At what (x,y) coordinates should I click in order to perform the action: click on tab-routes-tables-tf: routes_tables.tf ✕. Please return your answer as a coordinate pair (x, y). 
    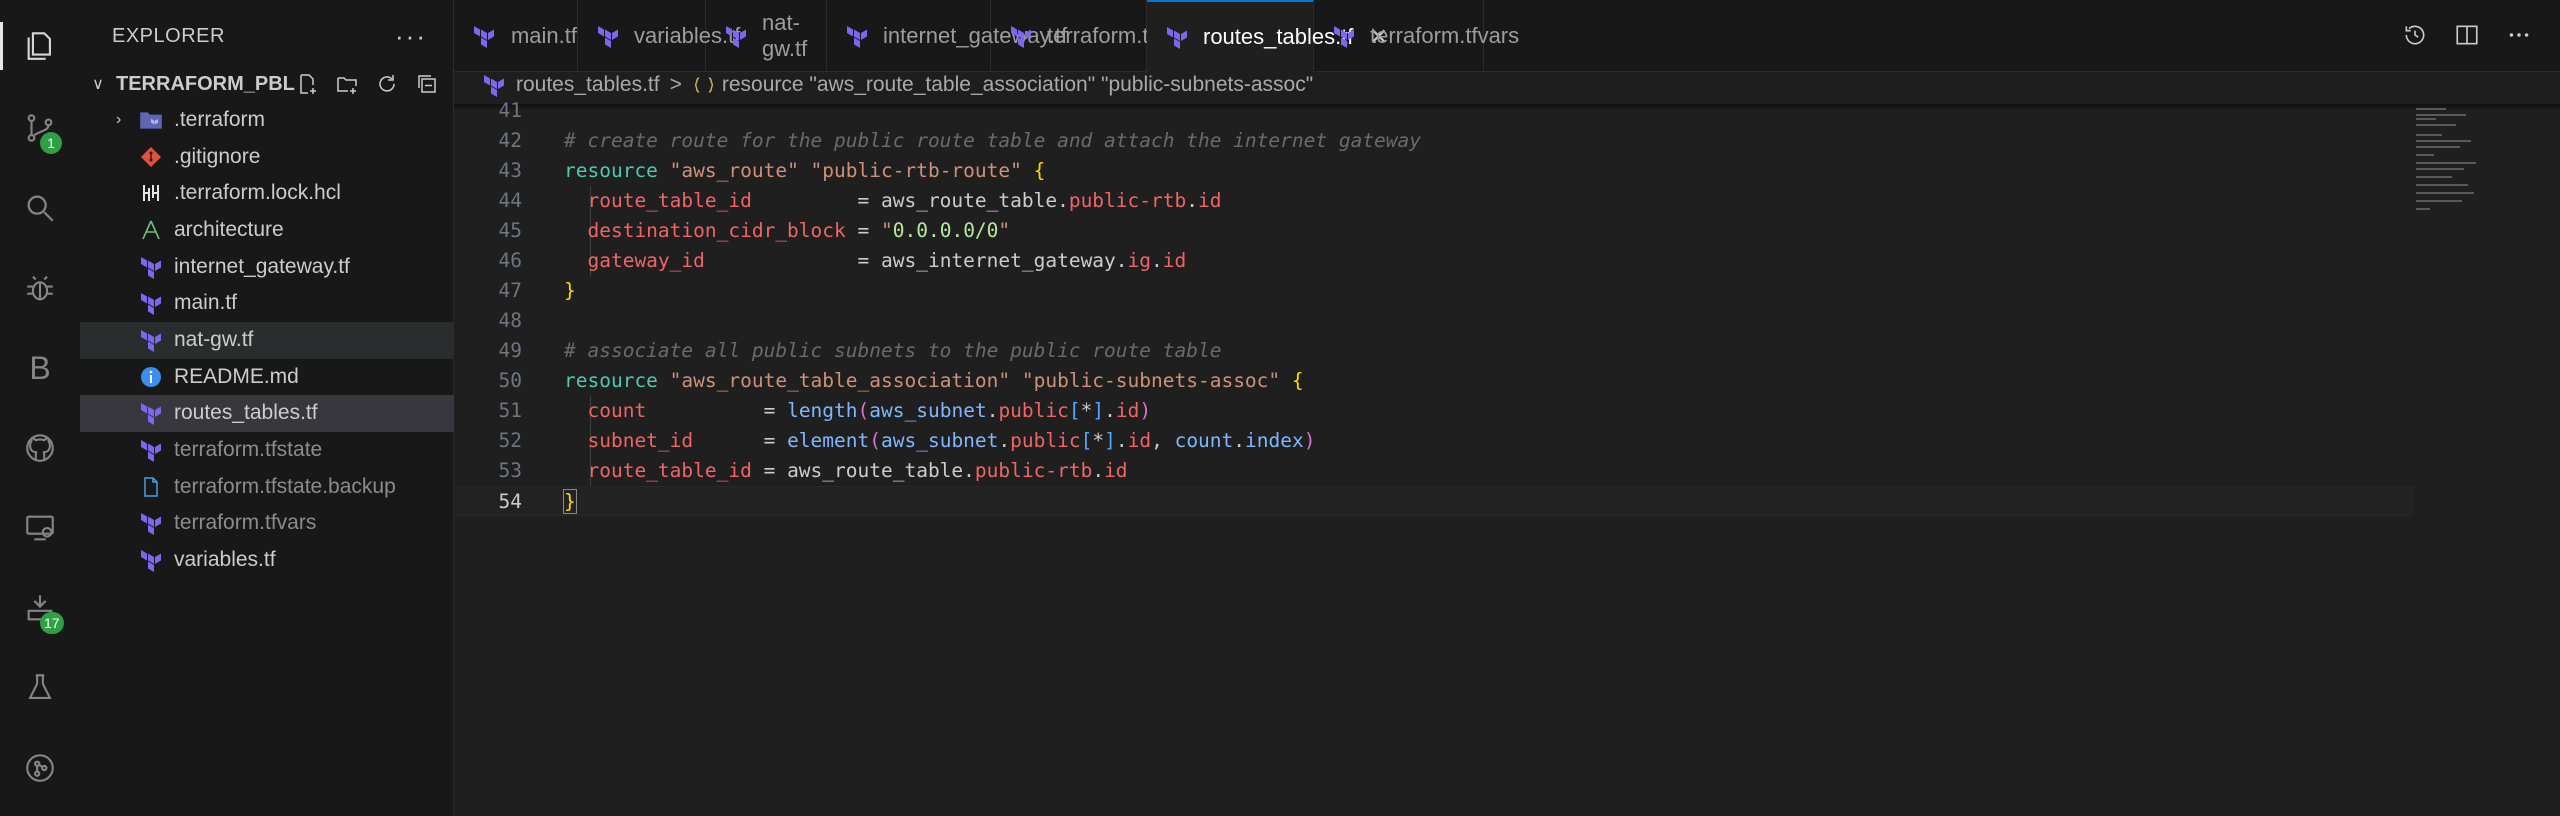
    Looking at the image, I should click on (1267, 36).